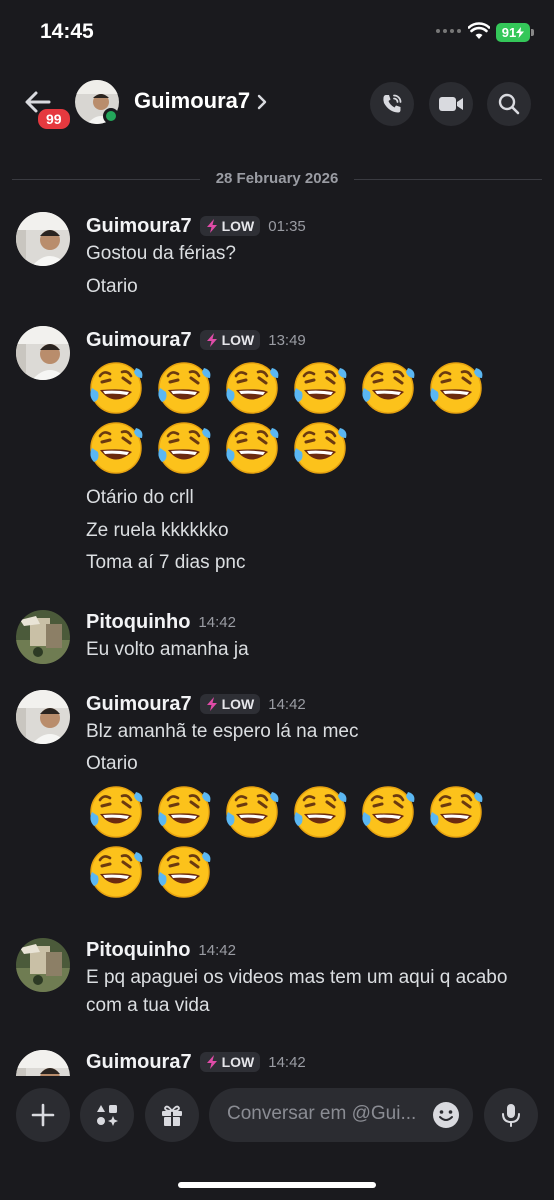  I want to click on message-text: Gostou da férias?, so click(161, 253).